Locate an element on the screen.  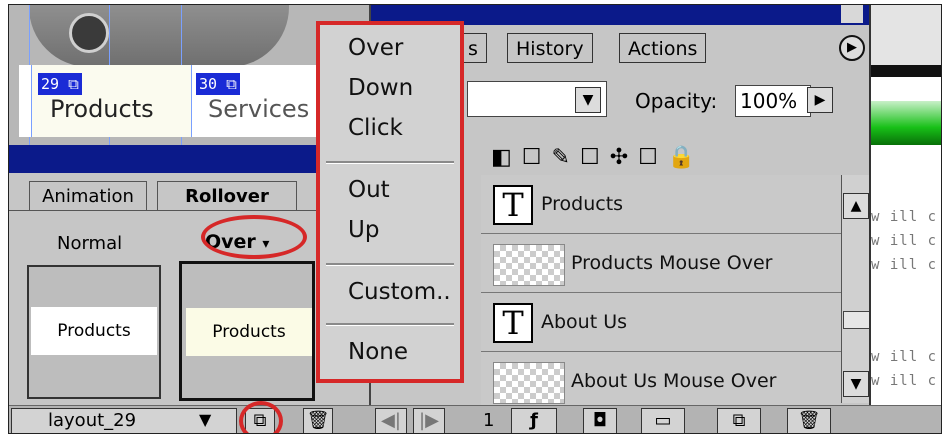
lock-transparency-icon: ◧ is located at coordinates (506, 157).